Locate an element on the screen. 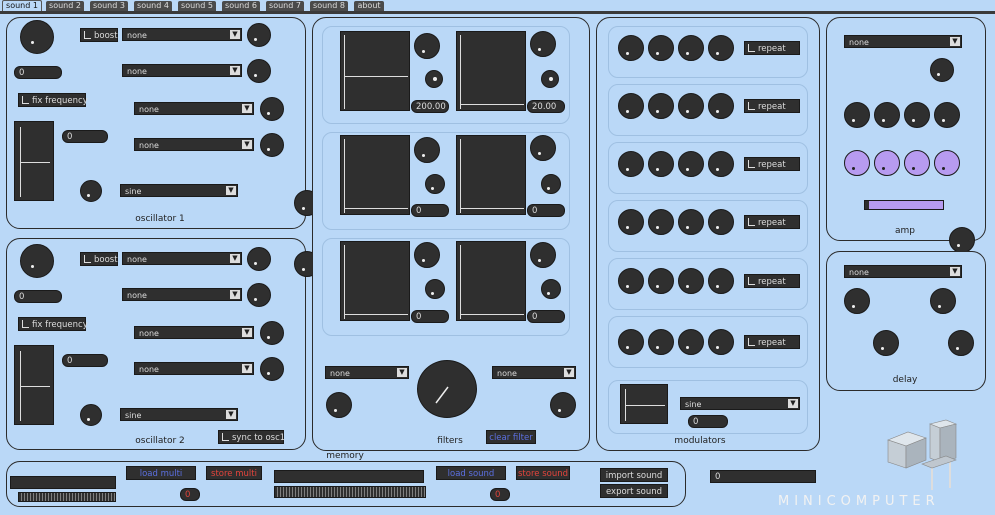 The height and width of the screenshot is (515, 995). amp-level-handle is located at coordinates (867, 205).